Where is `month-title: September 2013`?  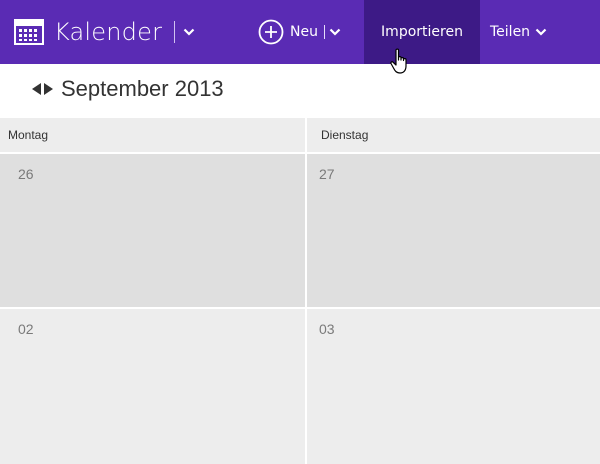
month-title: September 2013 is located at coordinates (142, 88).